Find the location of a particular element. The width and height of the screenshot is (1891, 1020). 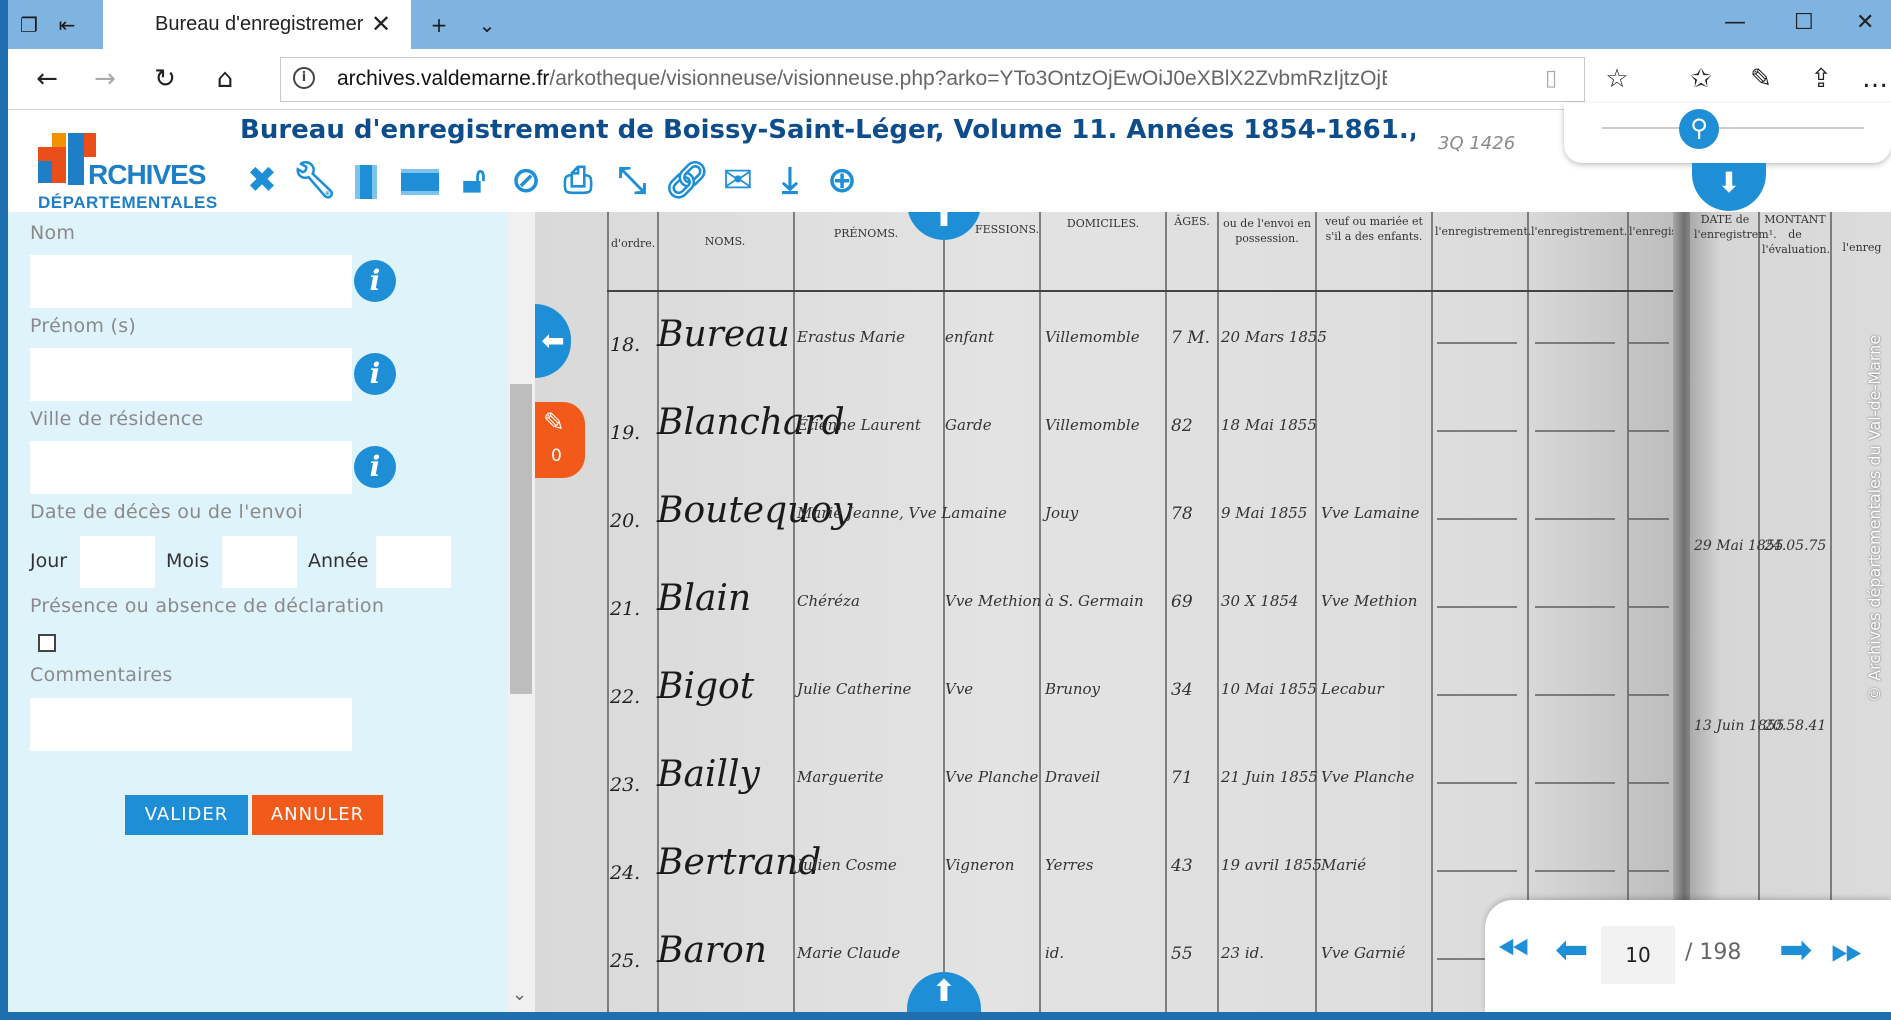

register-cell-age: 71 is located at coordinates (1182, 778).